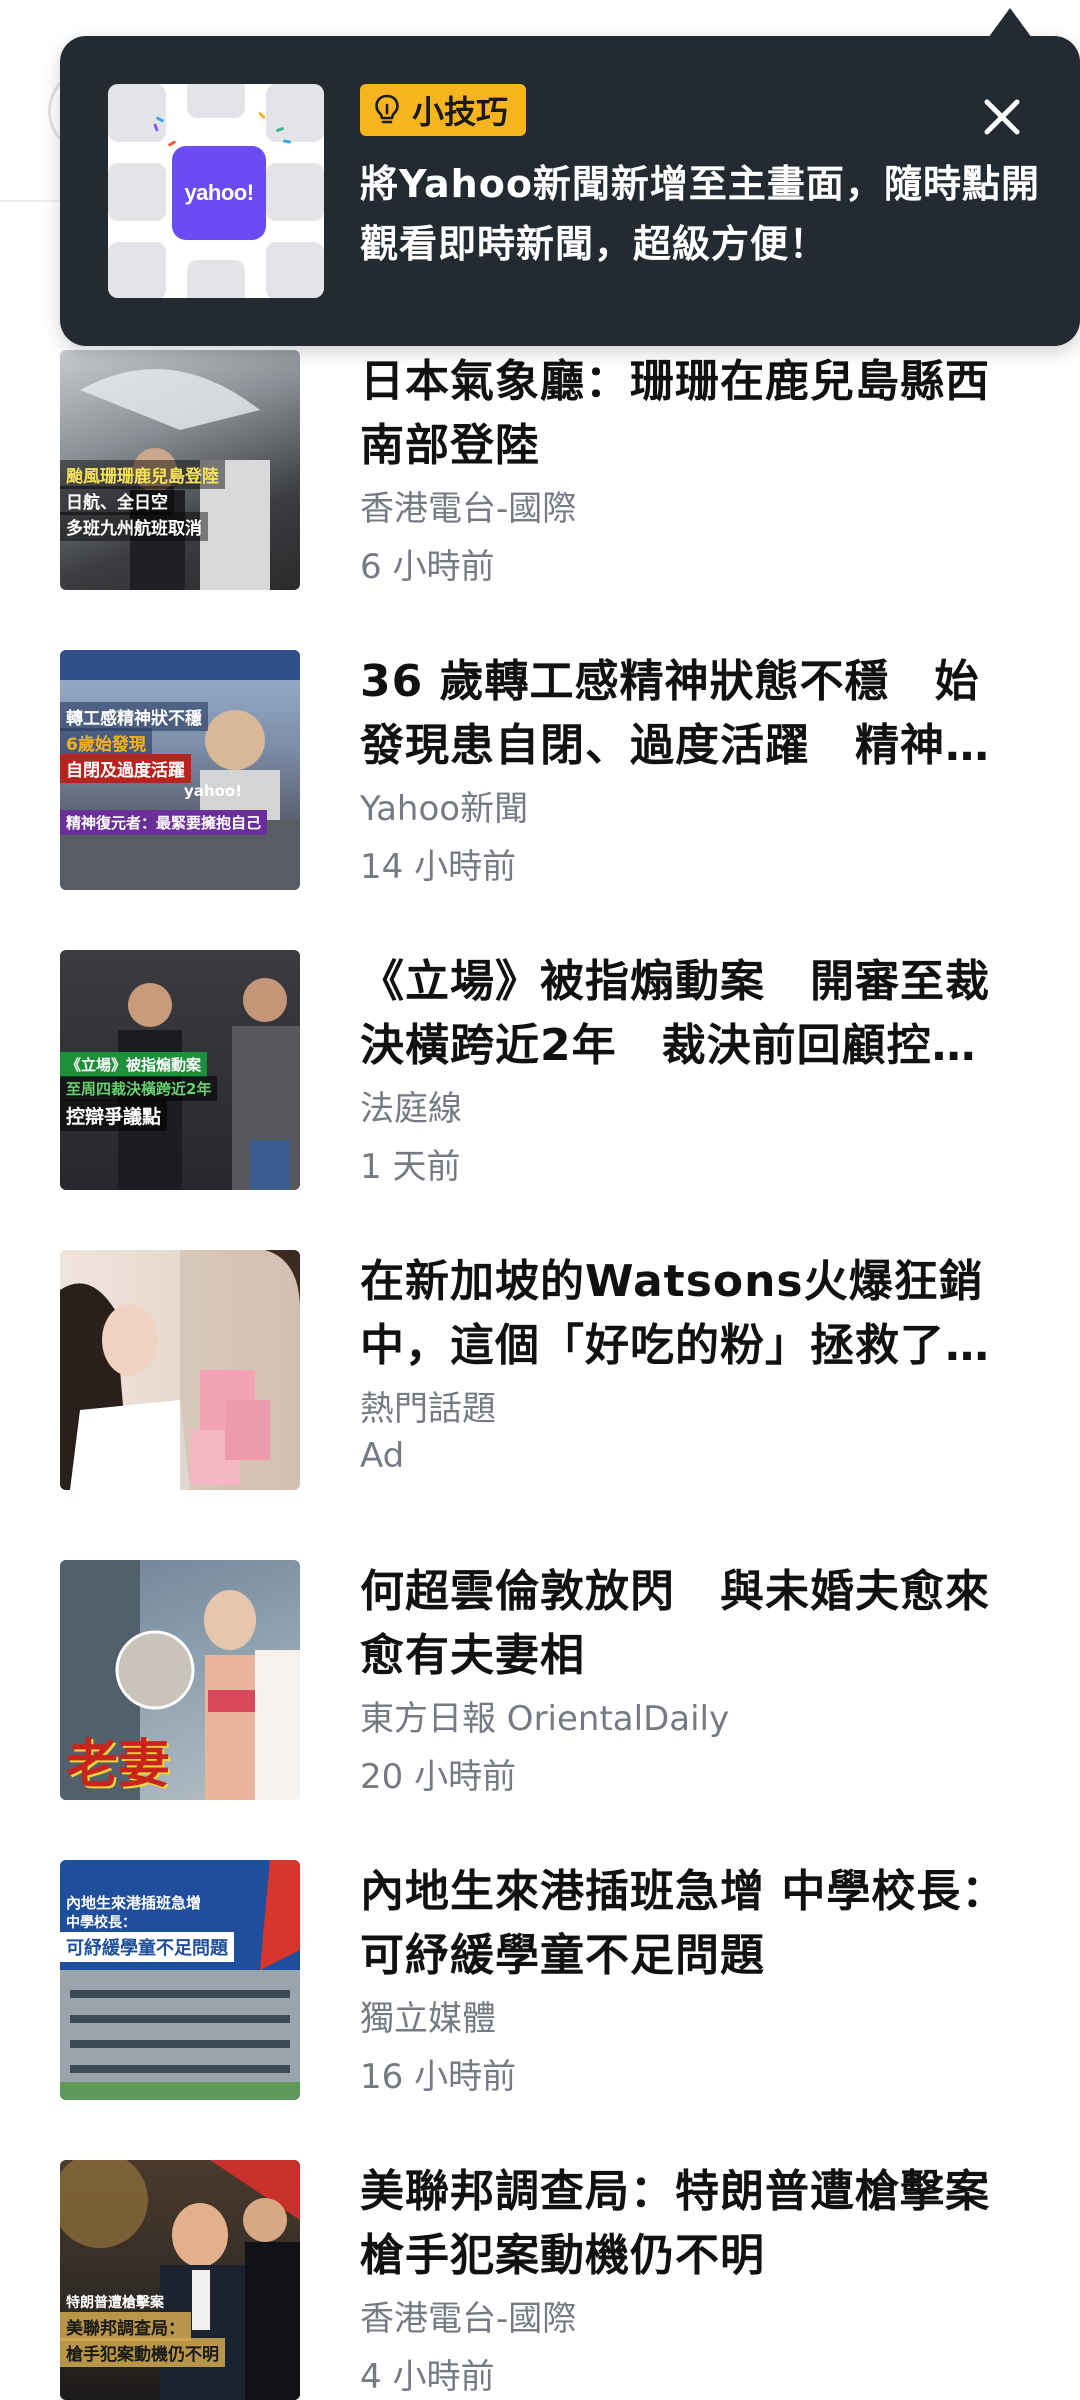  Describe the element at coordinates (690, 2224) in the screenshot. I see `article-title: 美聯邦調查局：特朗普遭槍擊案槍手犯案動機仍不明` at that location.